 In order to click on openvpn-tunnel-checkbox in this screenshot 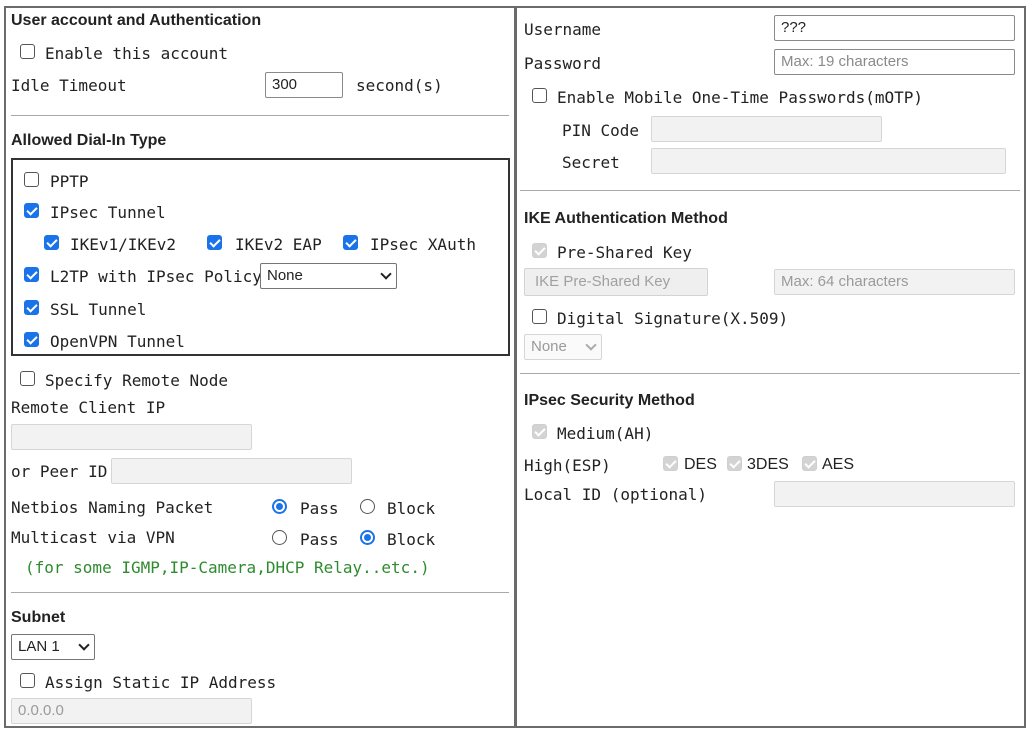, I will do `click(31, 339)`.